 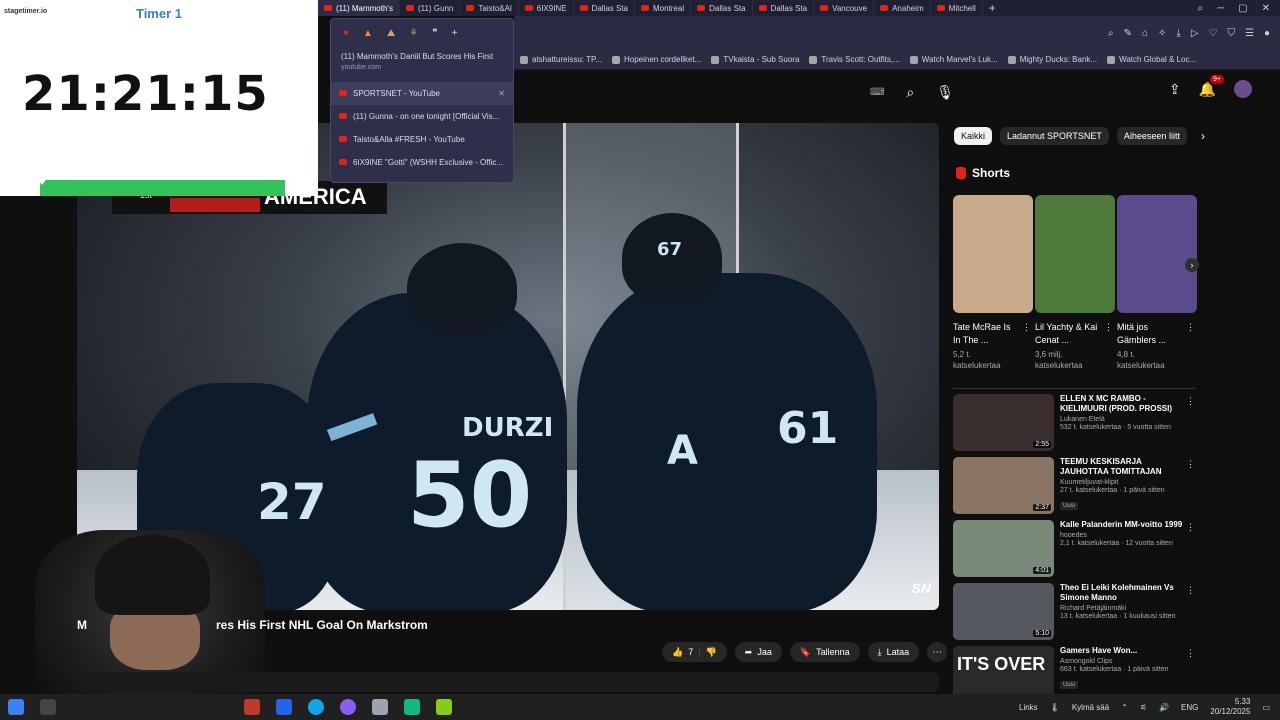 I want to click on notification-center-icon: ▭, so click(x=1266, y=707).